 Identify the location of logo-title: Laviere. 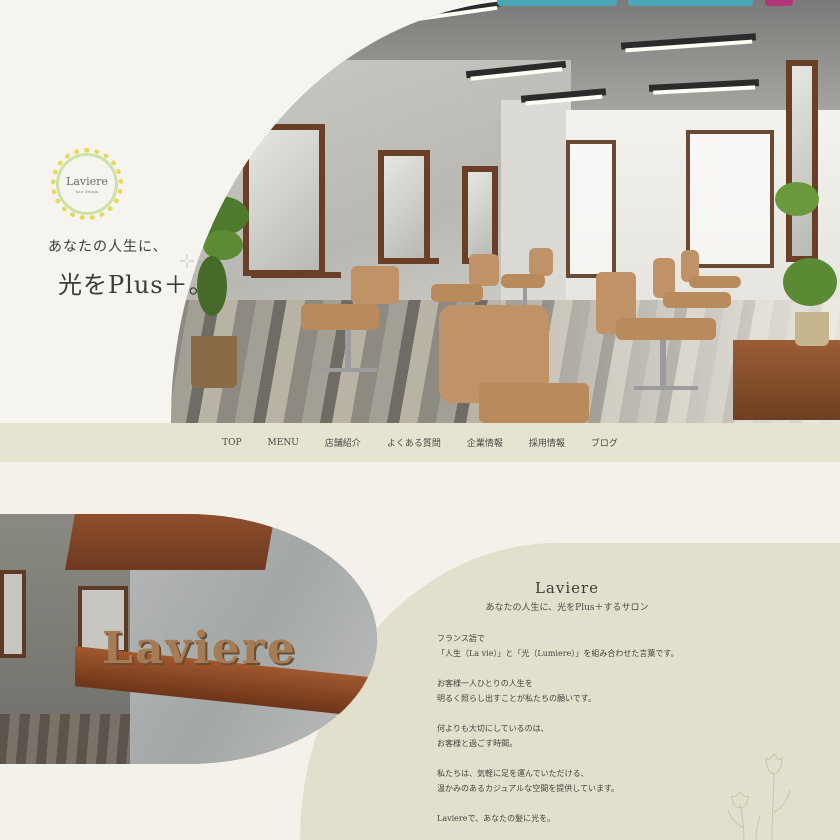
(87, 181).